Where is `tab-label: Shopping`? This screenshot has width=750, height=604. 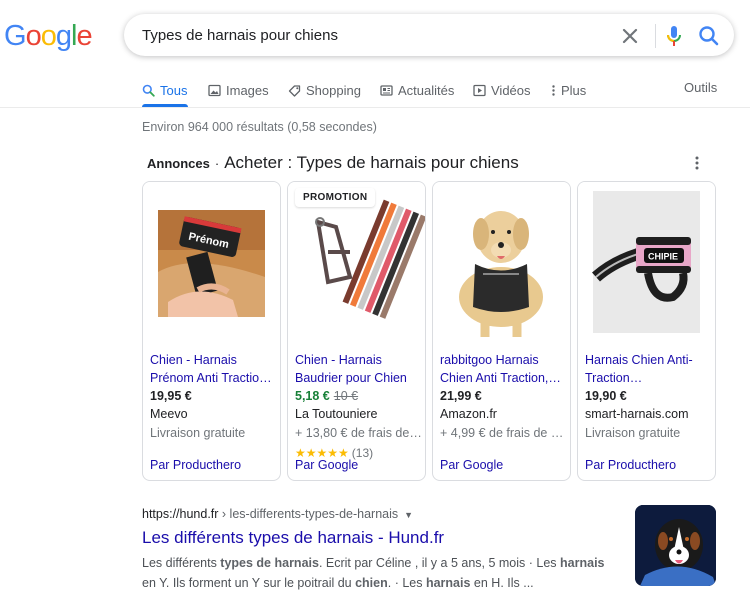 tab-label: Shopping is located at coordinates (333, 90).